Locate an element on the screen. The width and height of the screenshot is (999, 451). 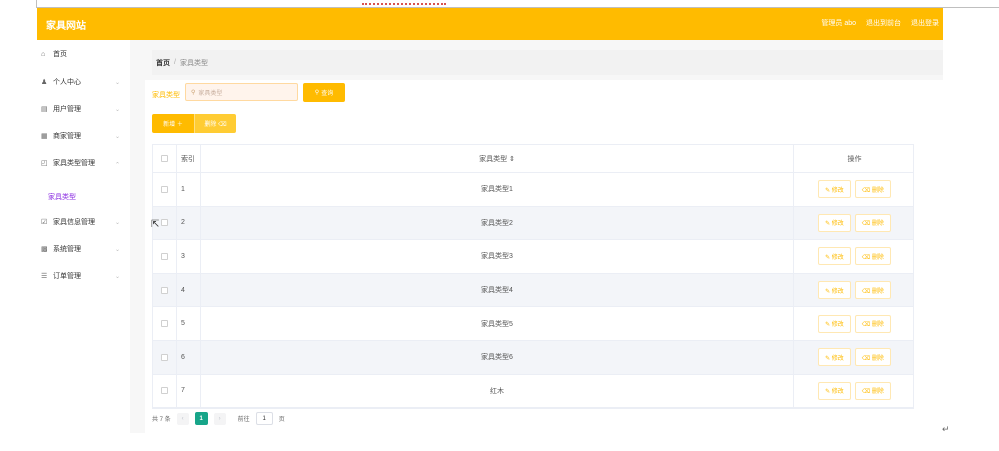
next-page-button: › is located at coordinates (219, 418).